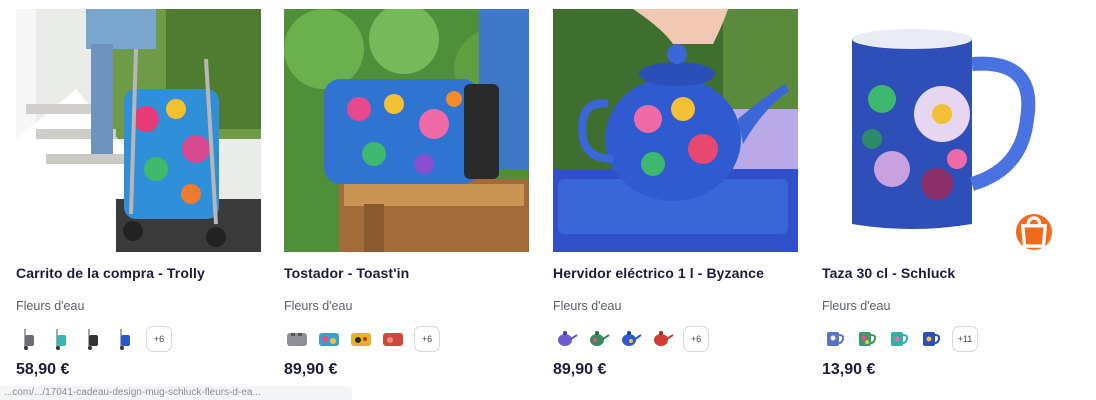 The image size is (1096, 400). I want to click on color-swatches: +11, so click(900, 339).